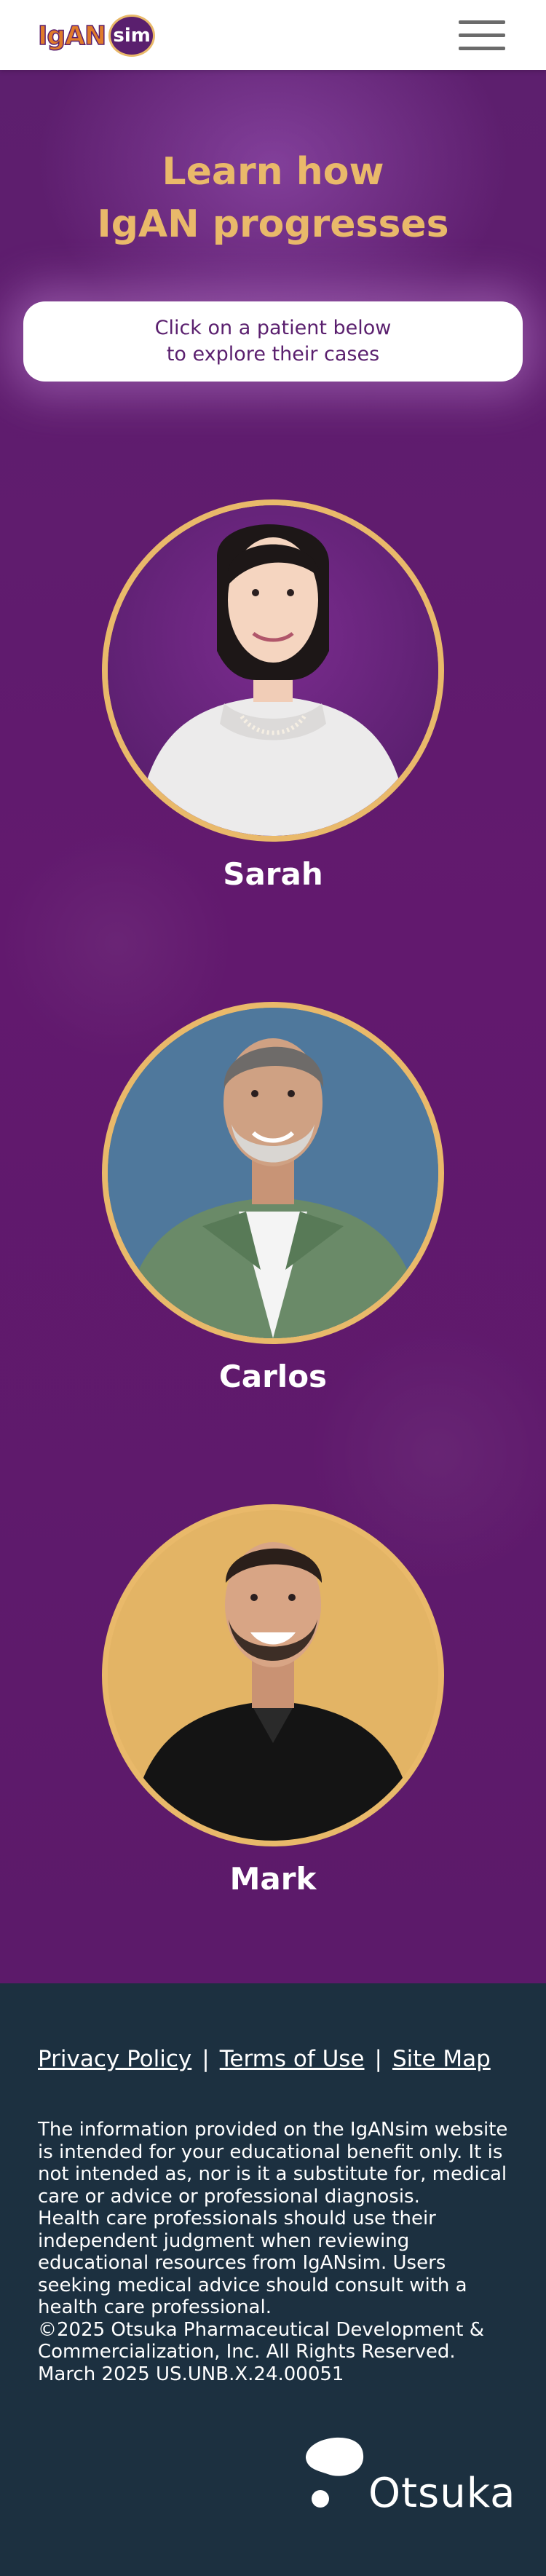 Image resolution: width=546 pixels, height=2576 pixels. I want to click on job-code-text: March 2025 US.UNB.X.24.00051, so click(191, 2374).